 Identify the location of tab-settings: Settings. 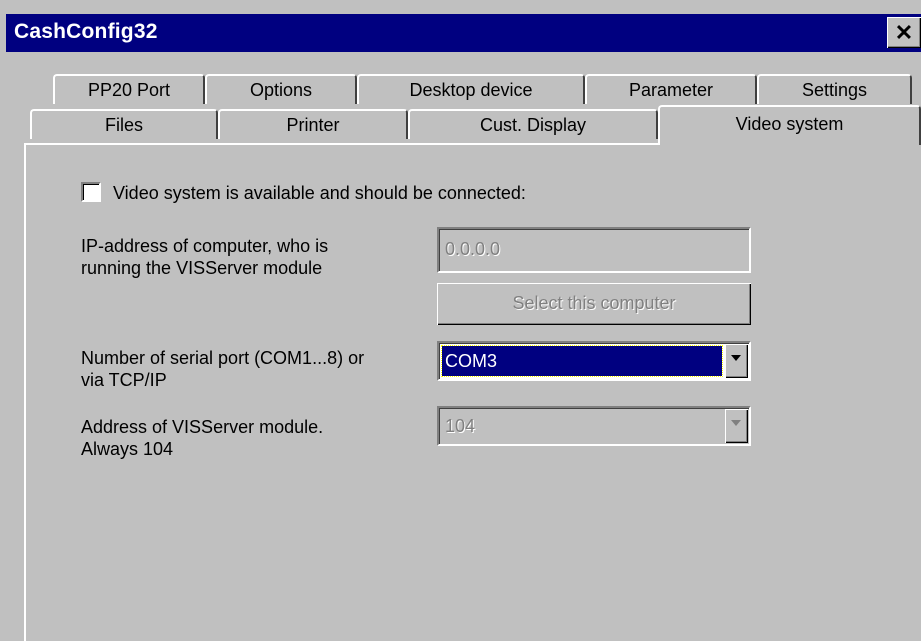
(834, 89).